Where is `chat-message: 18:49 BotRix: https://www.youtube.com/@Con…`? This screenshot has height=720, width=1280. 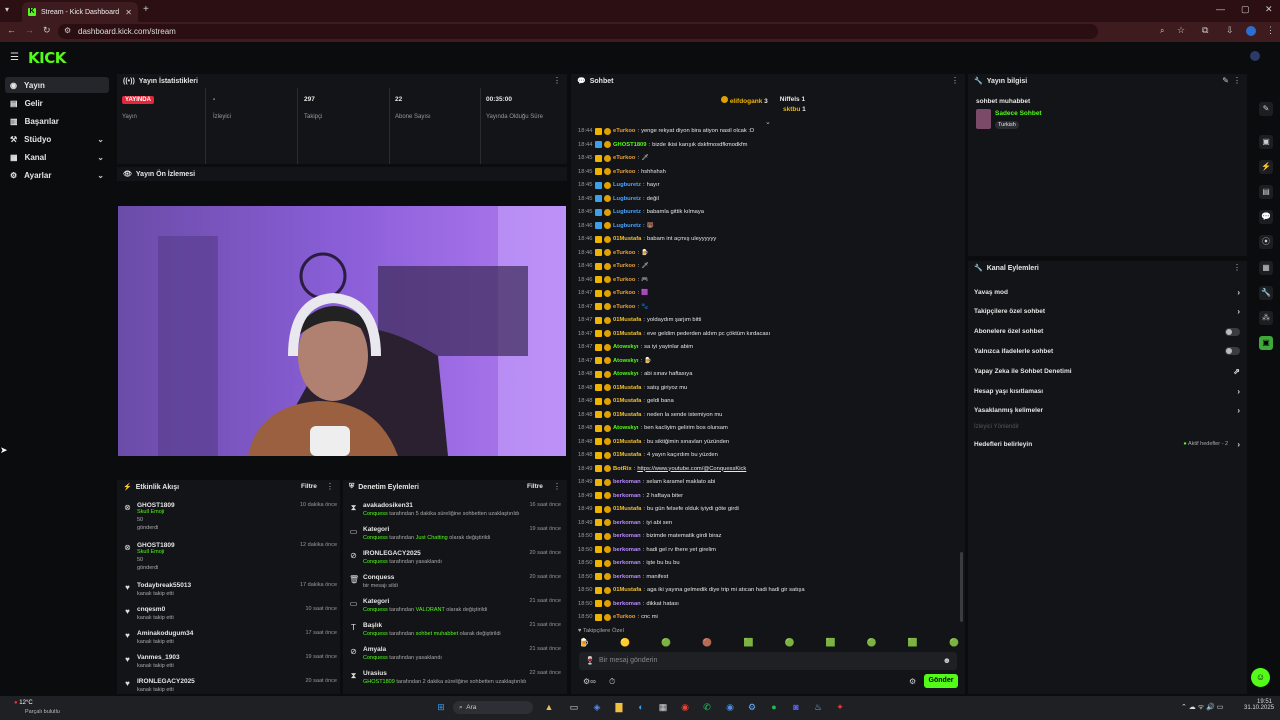
chat-message: 18:49 BotRix: https://www.youtube.com/@Con… is located at coordinates (662, 469).